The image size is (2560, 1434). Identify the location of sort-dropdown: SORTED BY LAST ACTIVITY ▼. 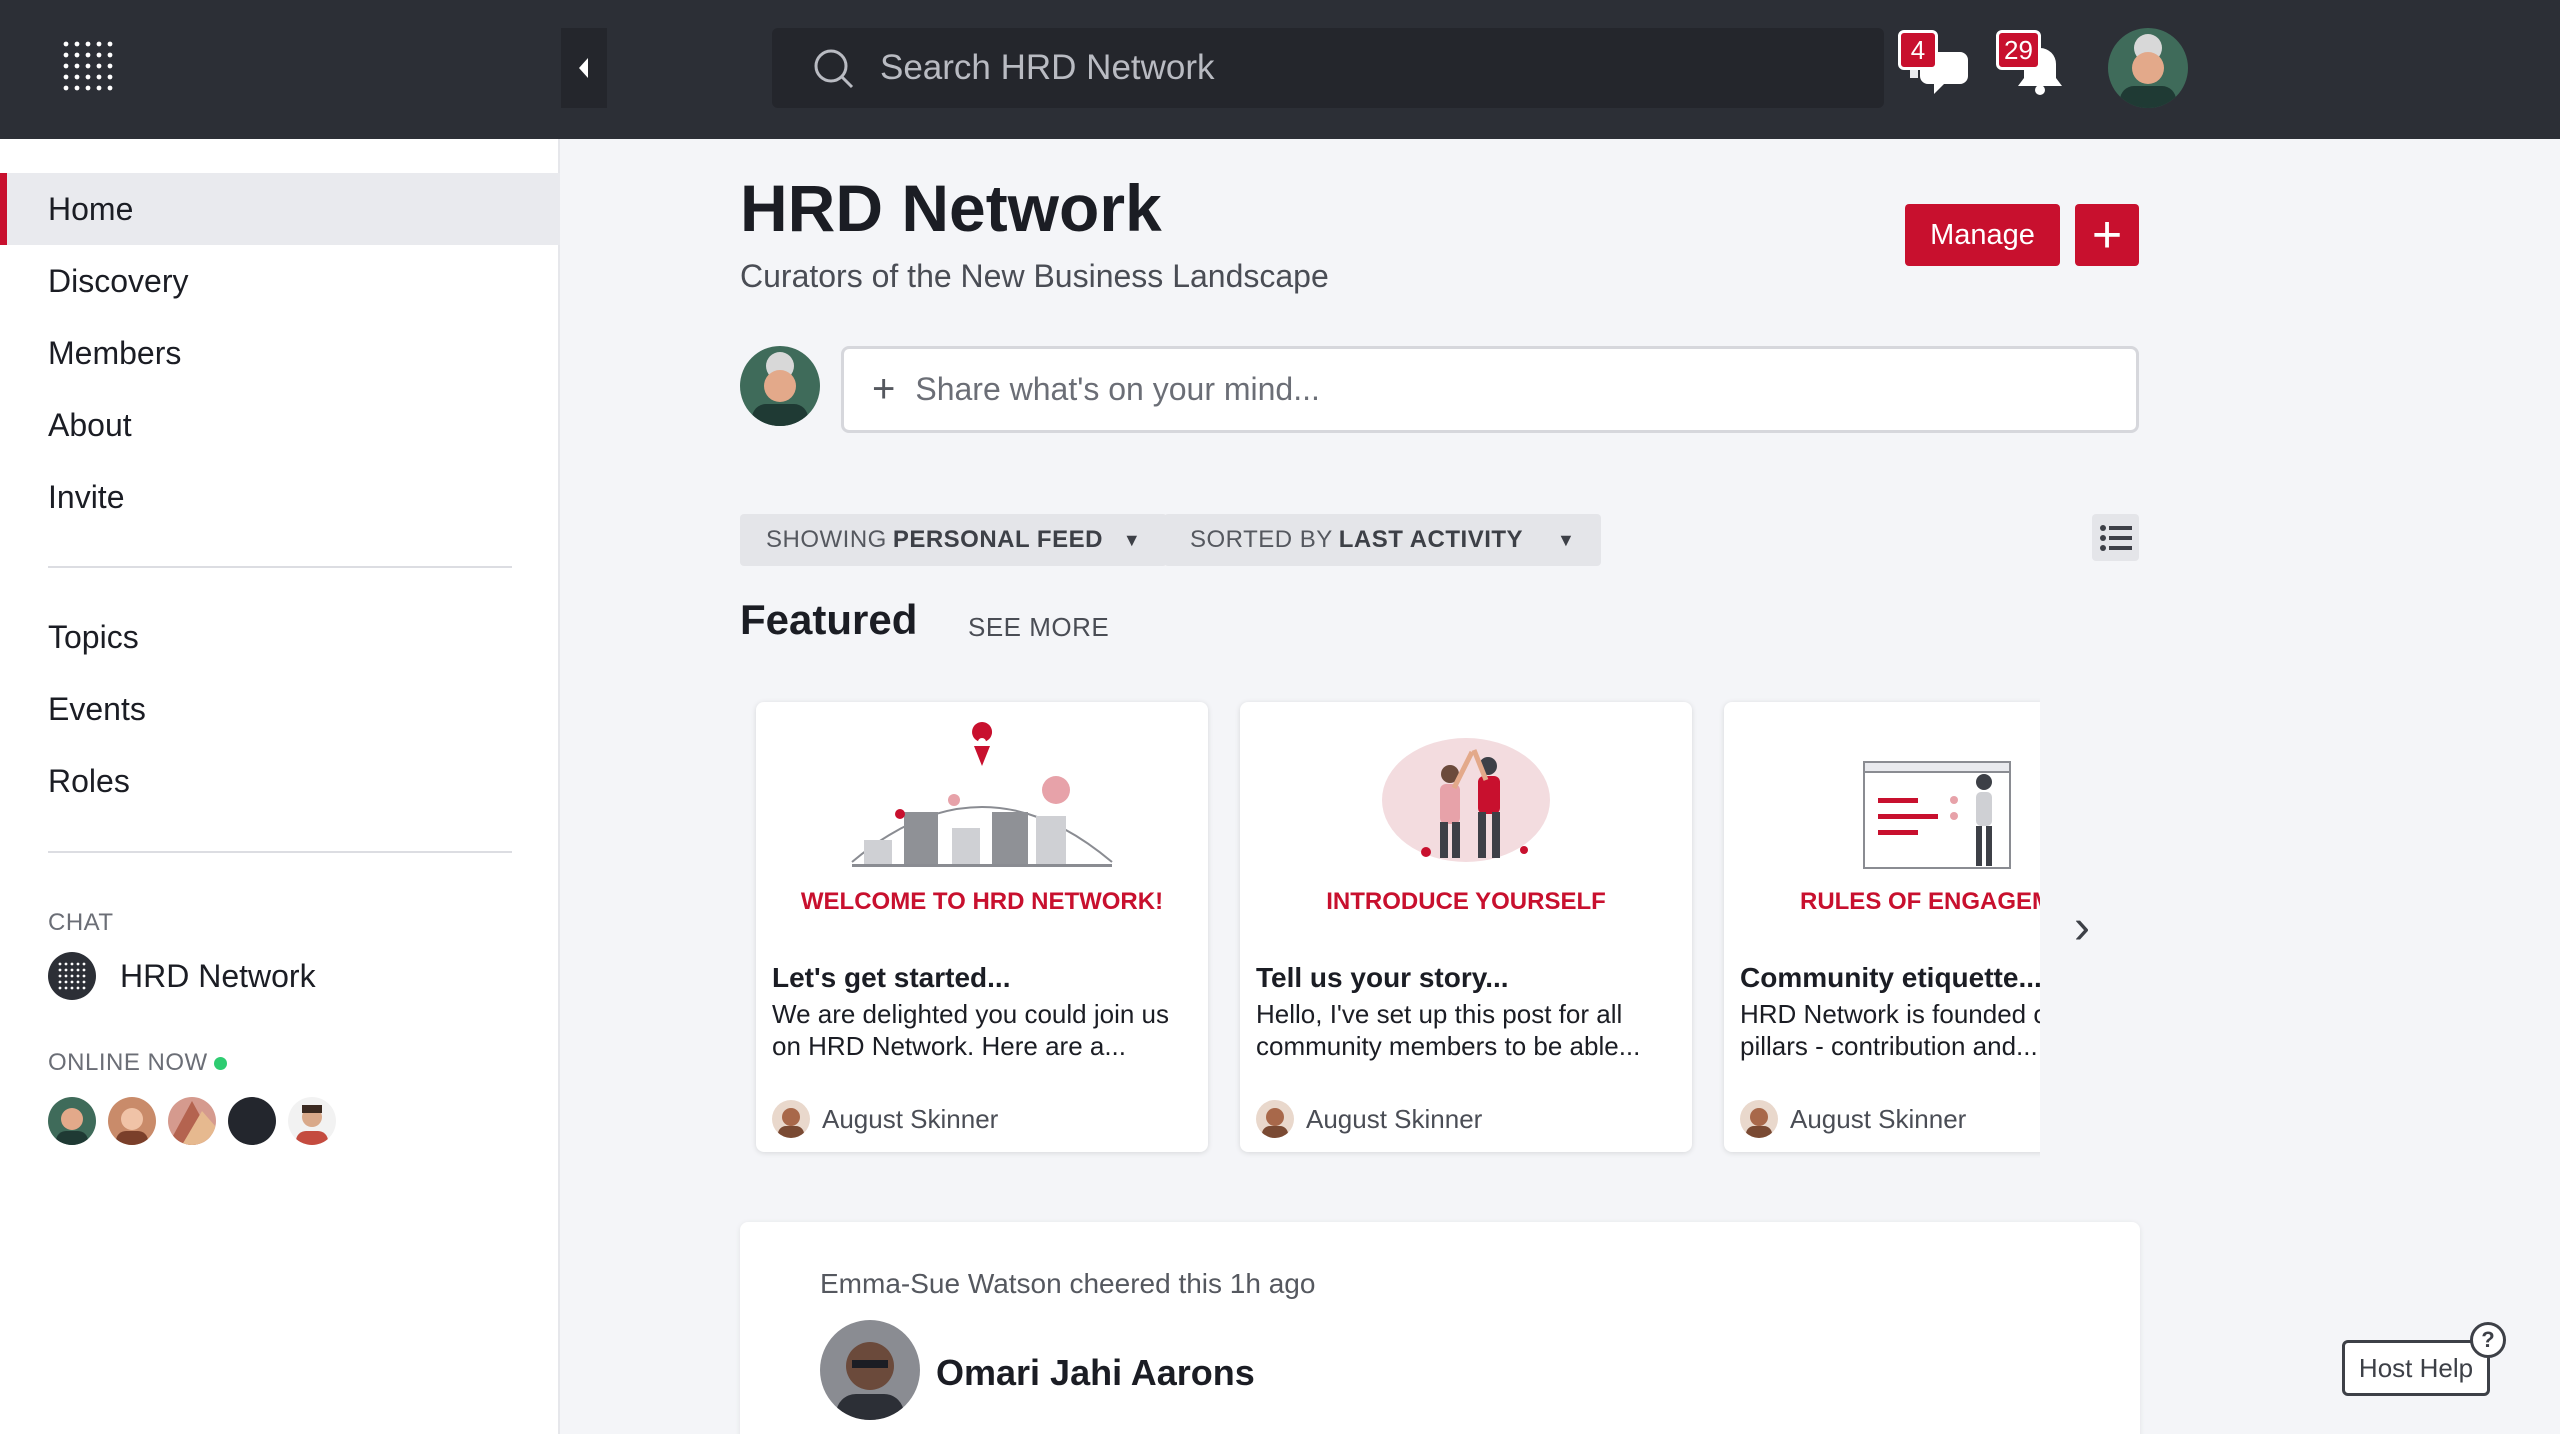
(1383, 540).